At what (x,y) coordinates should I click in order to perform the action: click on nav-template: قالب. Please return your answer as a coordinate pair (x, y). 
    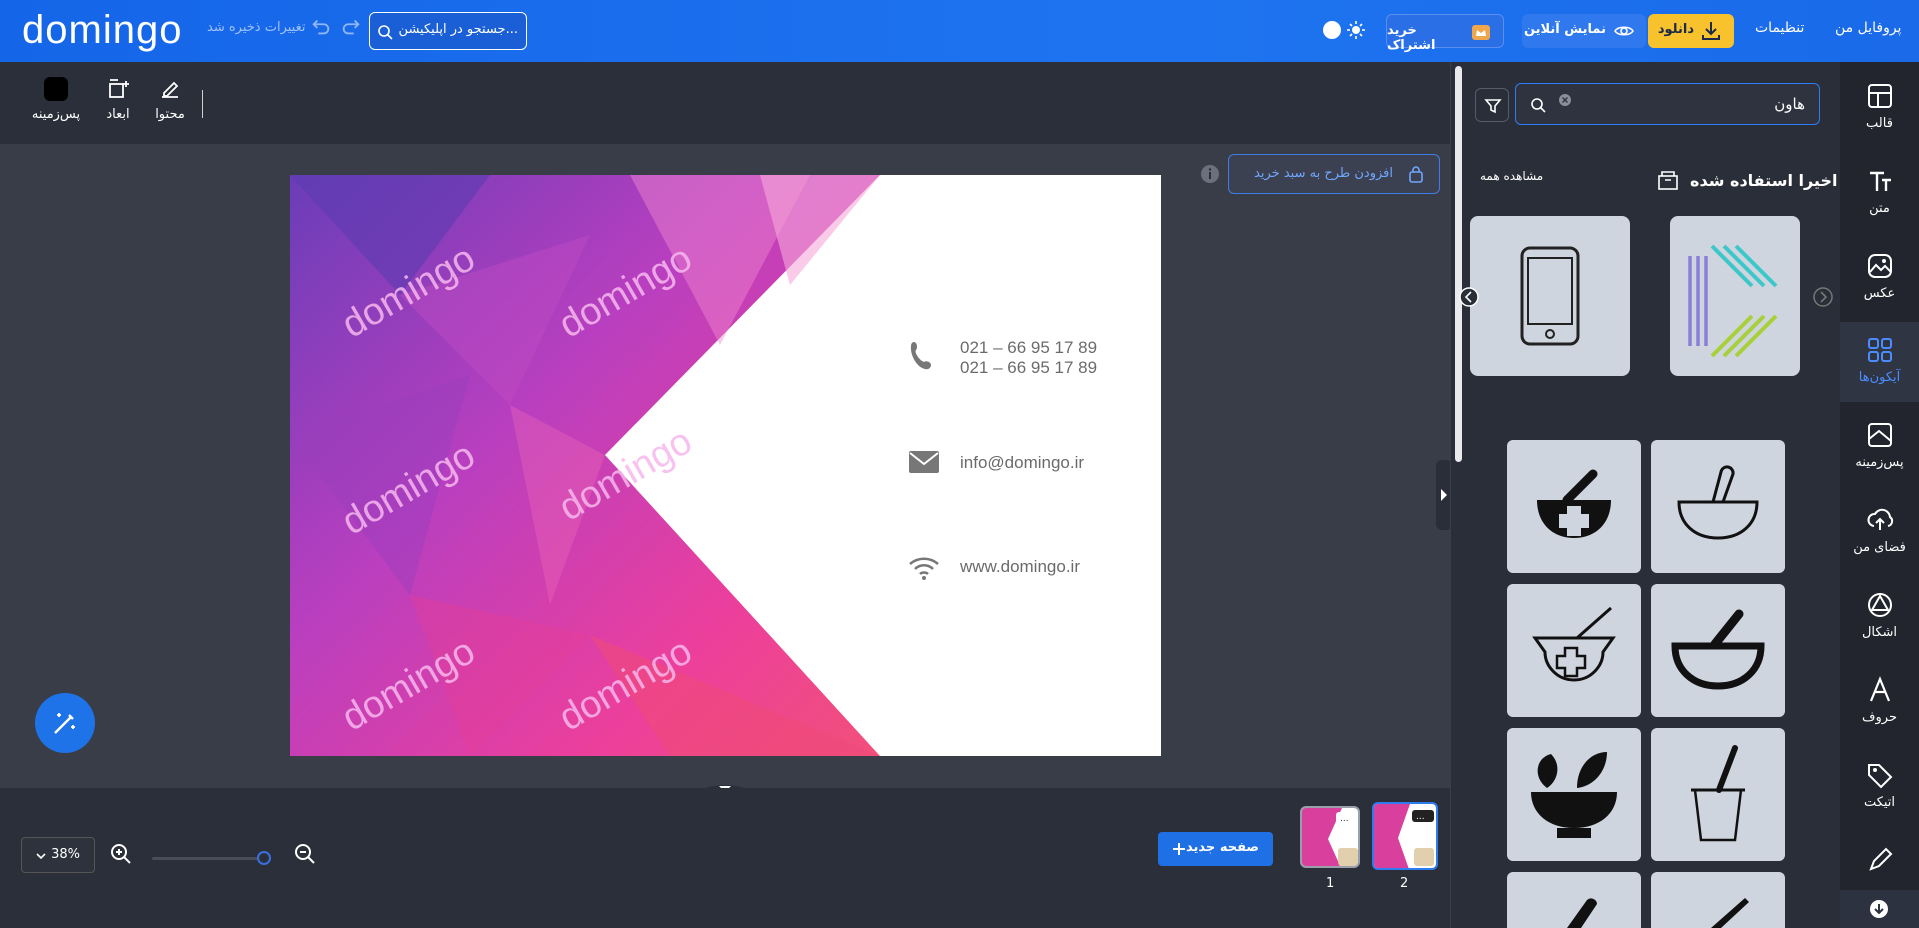
    Looking at the image, I should click on (1879, 108).